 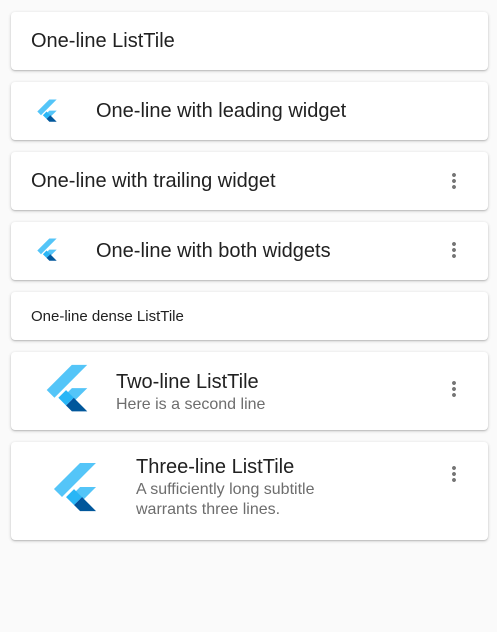 I want to click on list-tile-leading: One-line with leading widget, so click(x=249, y=111).